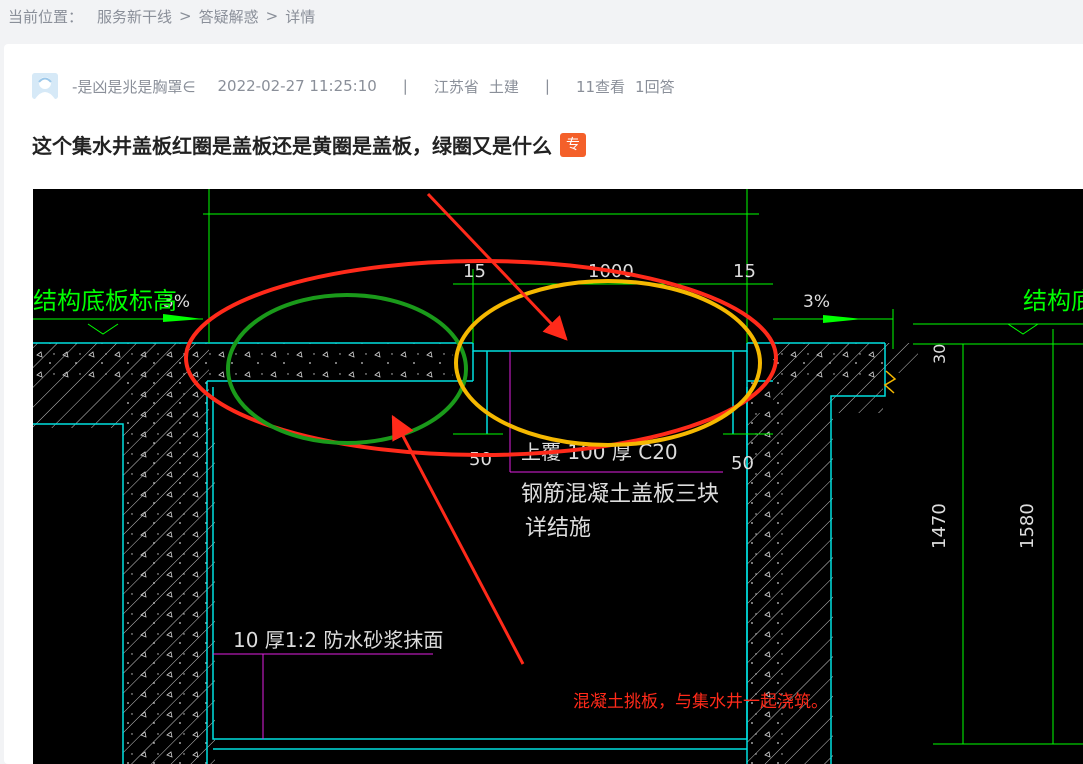  Describe the element at coordinates (573, 144) in the screenshot. I see `expert-badge: 专` at that location.